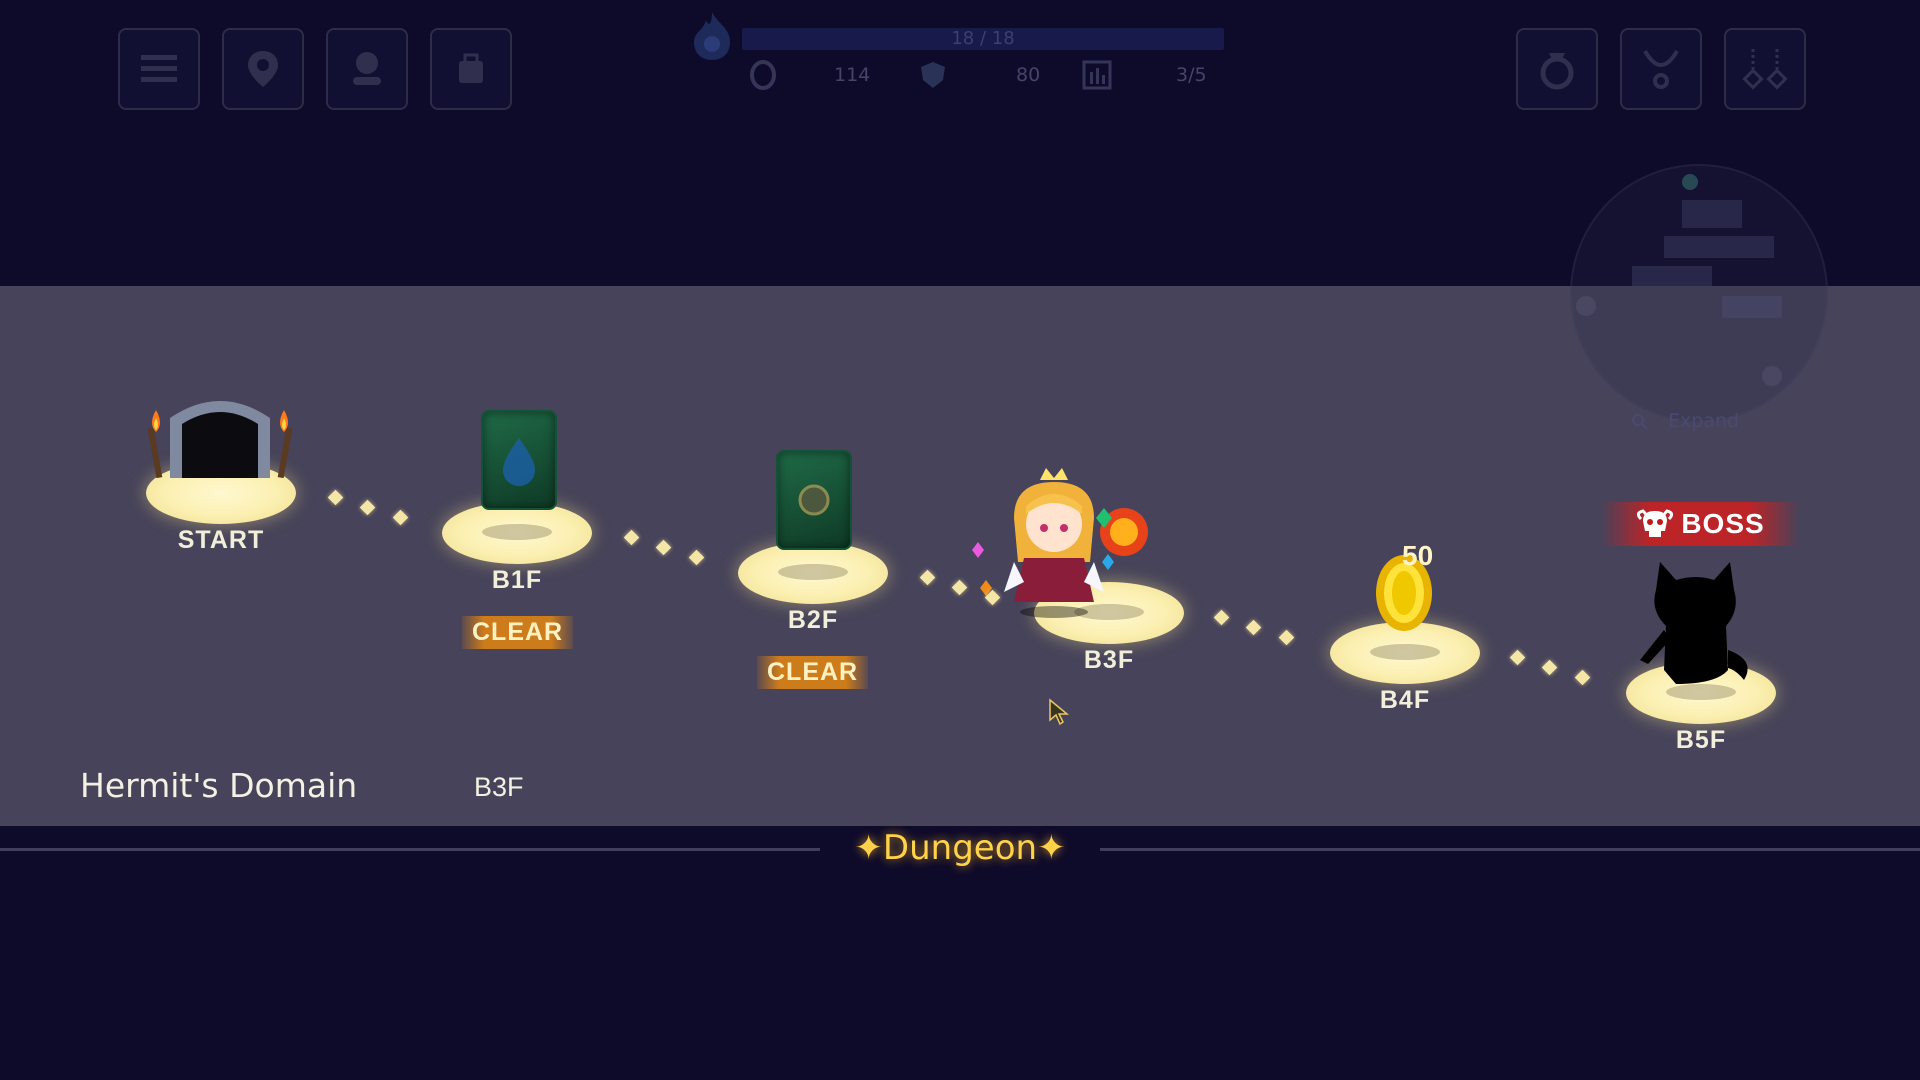  What do you see at coordinates (1694, 623) in the screenshot?
I see `boss-silhouette-icon` at bounding box center [1694, 623].